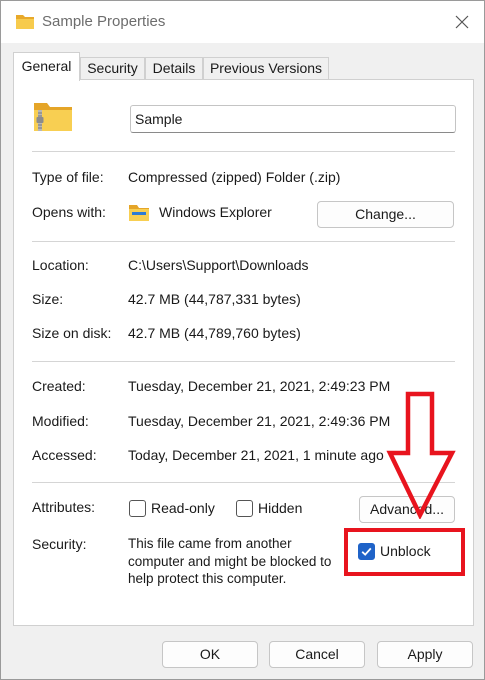  I want to click on file-name-input, so click(293, 119).